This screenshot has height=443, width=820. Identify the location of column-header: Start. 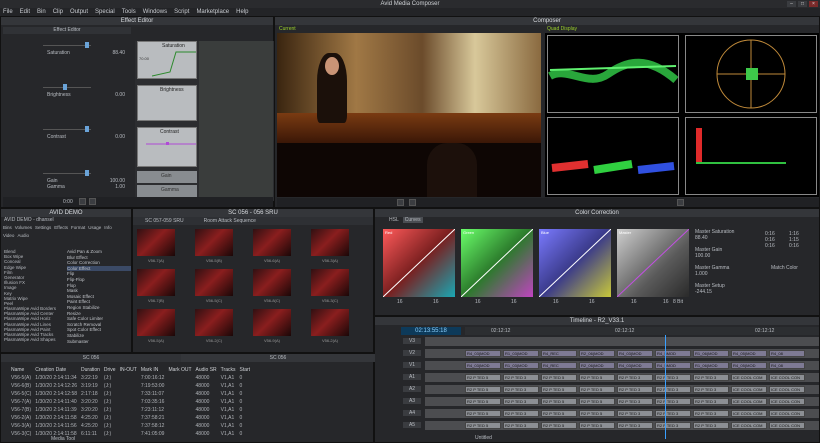
(244, 370).